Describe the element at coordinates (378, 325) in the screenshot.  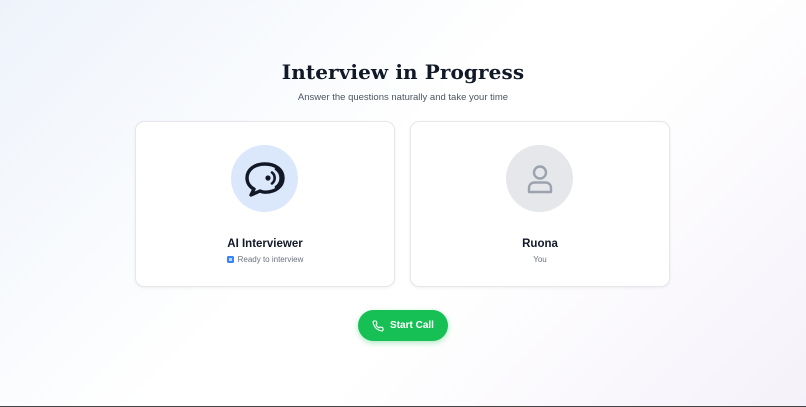
I see `phone-icon` at that location.